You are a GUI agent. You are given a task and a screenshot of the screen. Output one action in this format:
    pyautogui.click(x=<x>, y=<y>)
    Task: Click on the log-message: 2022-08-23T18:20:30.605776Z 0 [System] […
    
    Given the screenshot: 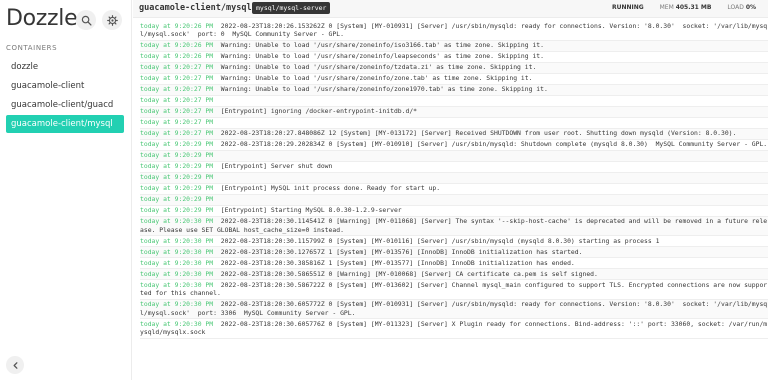 What is the action you would take?
    pyautogui.click(x=454, y=328)
    